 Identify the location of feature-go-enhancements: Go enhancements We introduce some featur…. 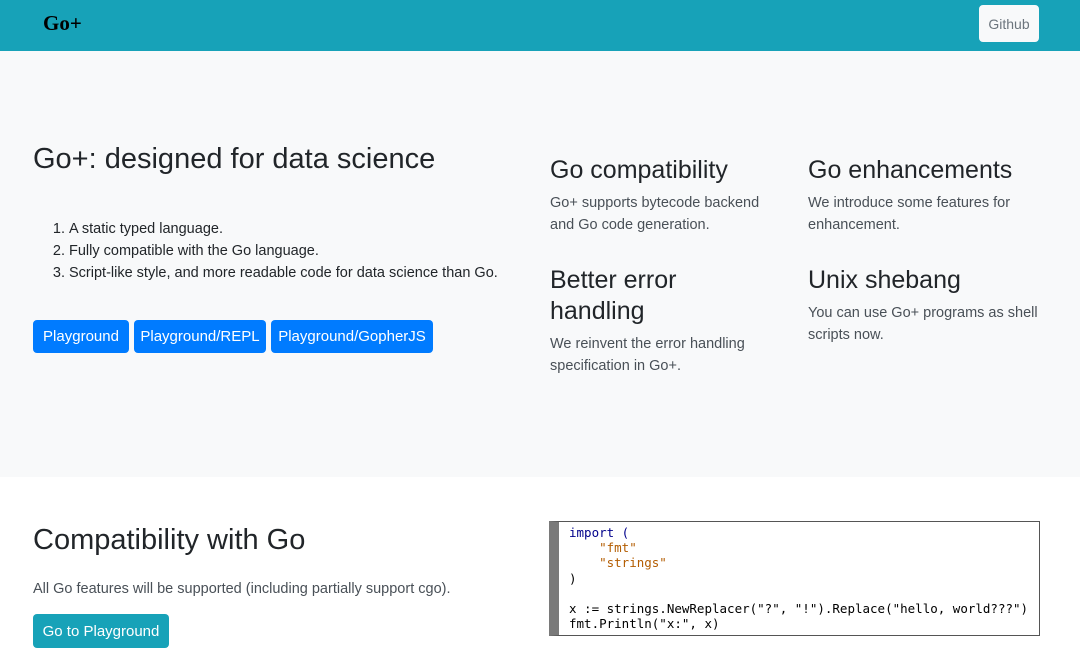
(928, 195).